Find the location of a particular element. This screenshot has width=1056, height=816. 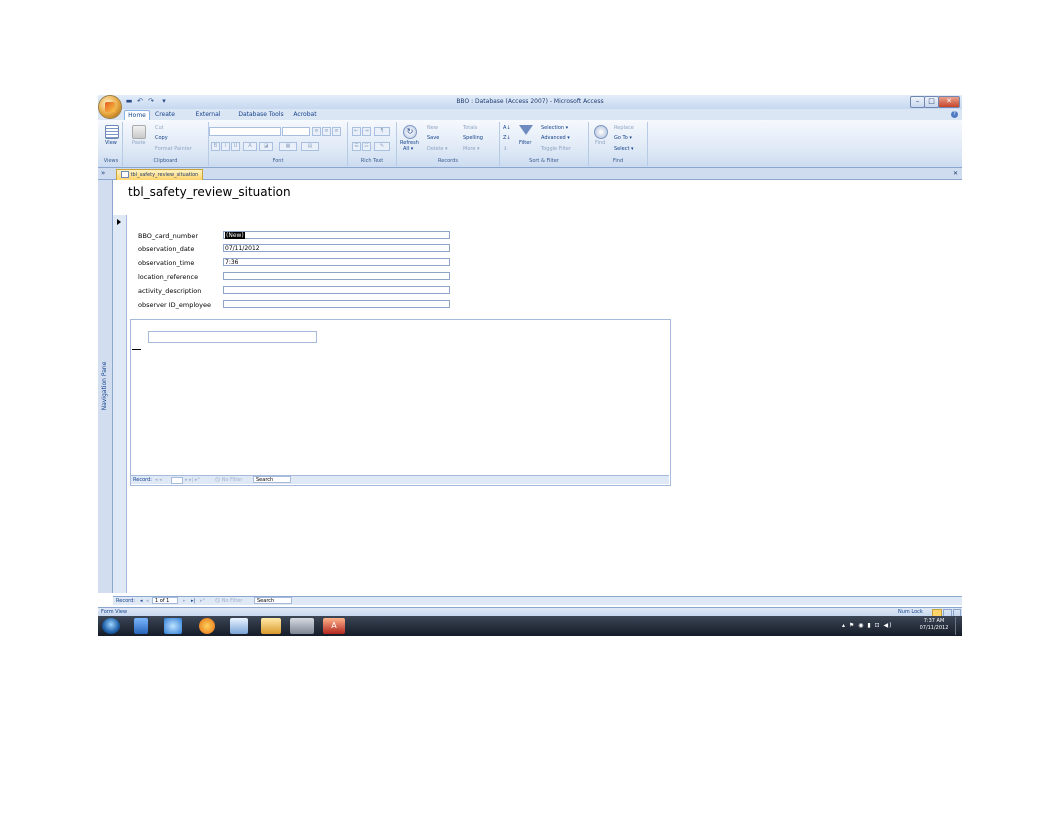

subform is located at coordinates (400, 402).